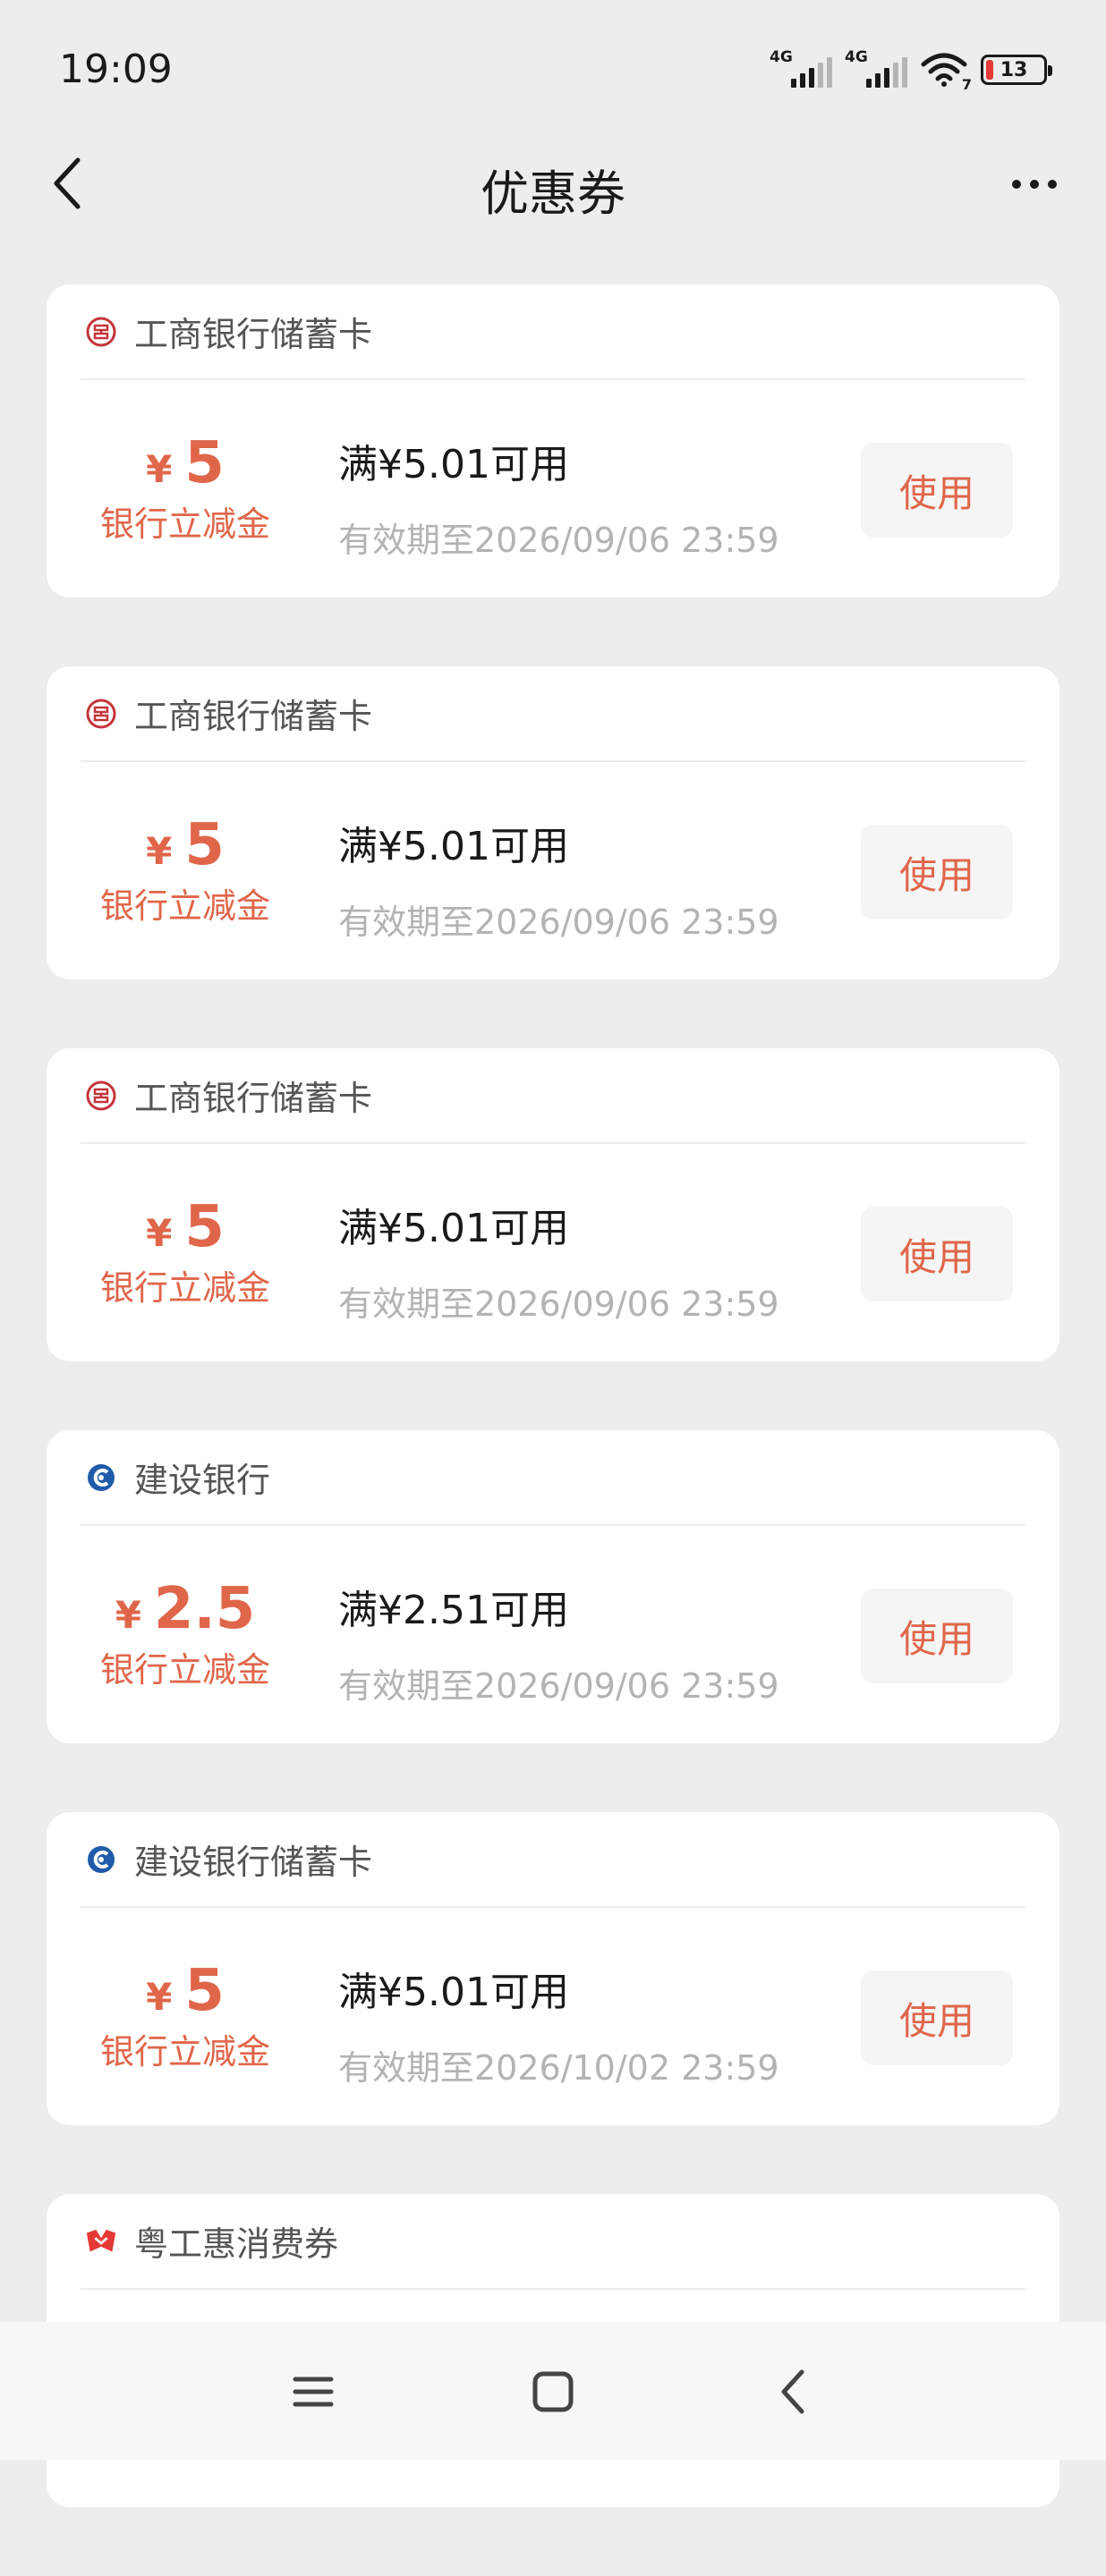 Image resolution: width=1106 pixels, height=2576 pixels. I want to click on cellular-signal-icon-2: 4G, so click(876, 68).